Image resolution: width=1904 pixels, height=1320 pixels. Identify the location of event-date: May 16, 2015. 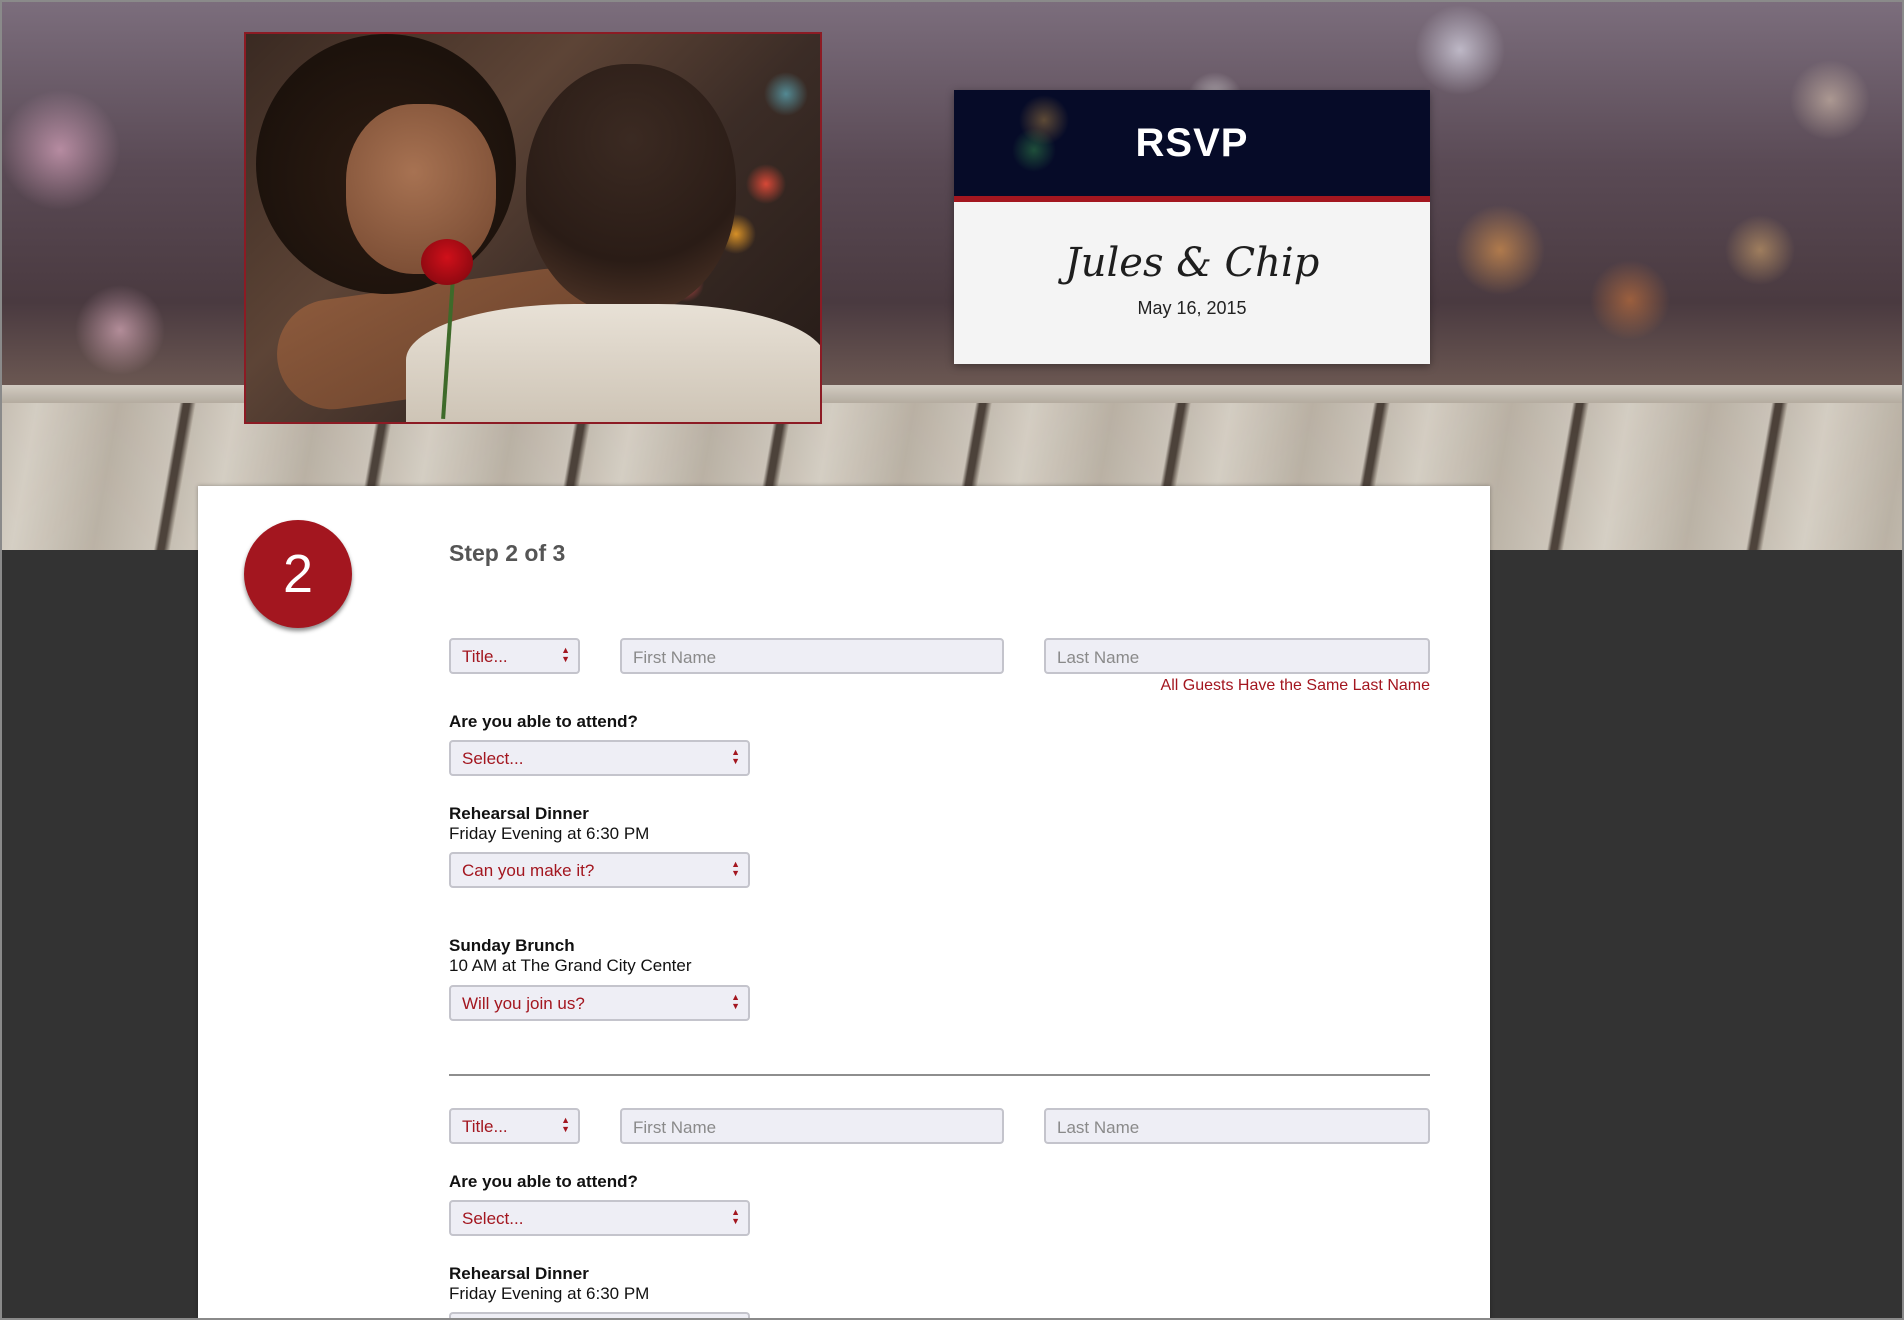
(1192, 308).